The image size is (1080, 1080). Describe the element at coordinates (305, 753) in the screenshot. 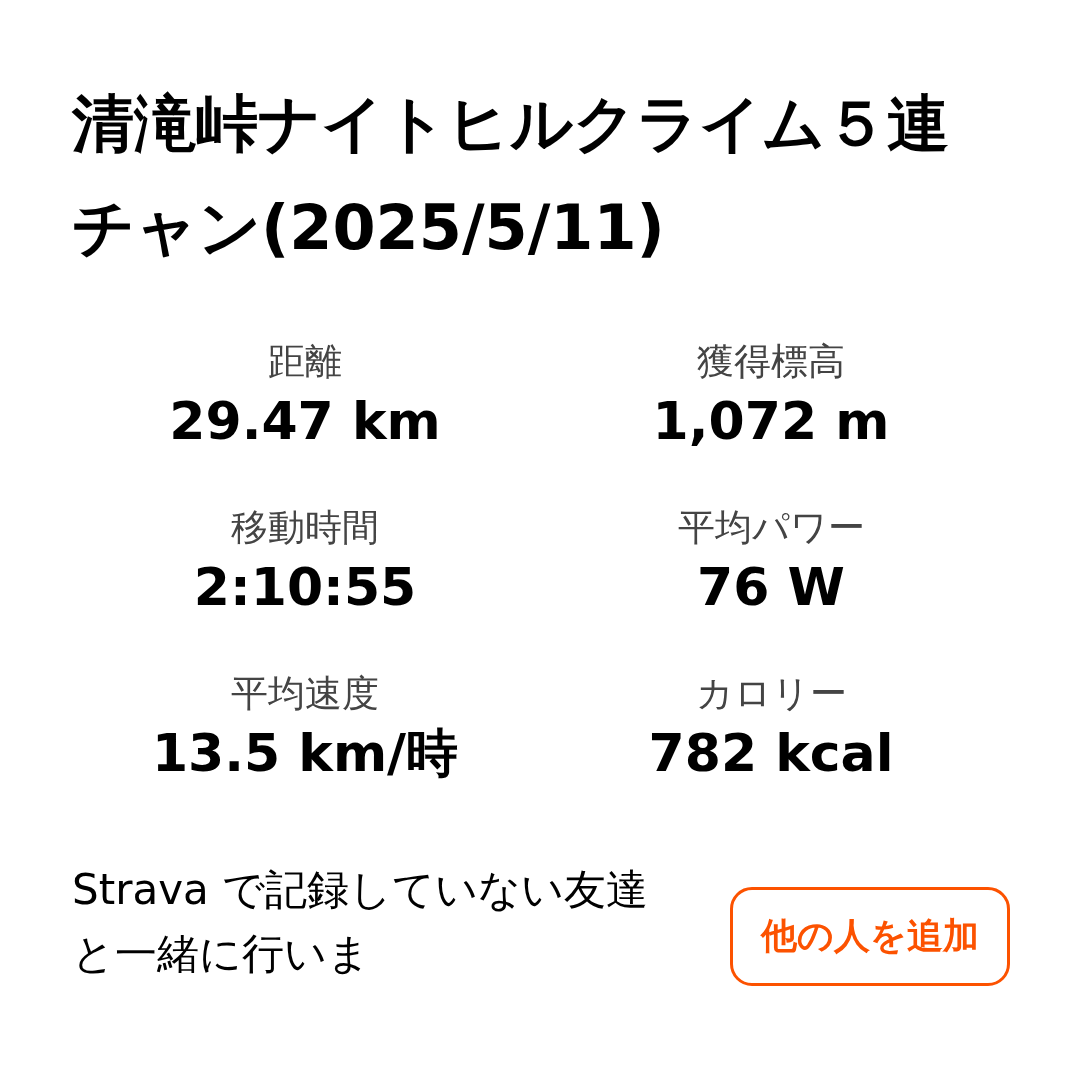

I see `stat-value: 13.5 km/時` at that location.